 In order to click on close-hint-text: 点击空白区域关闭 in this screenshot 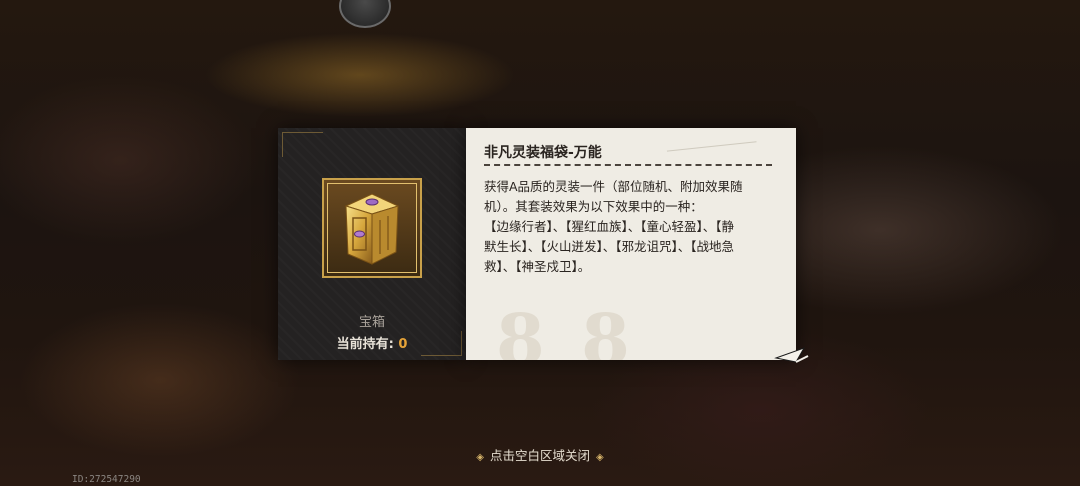, I will do `click(539, 455)`.